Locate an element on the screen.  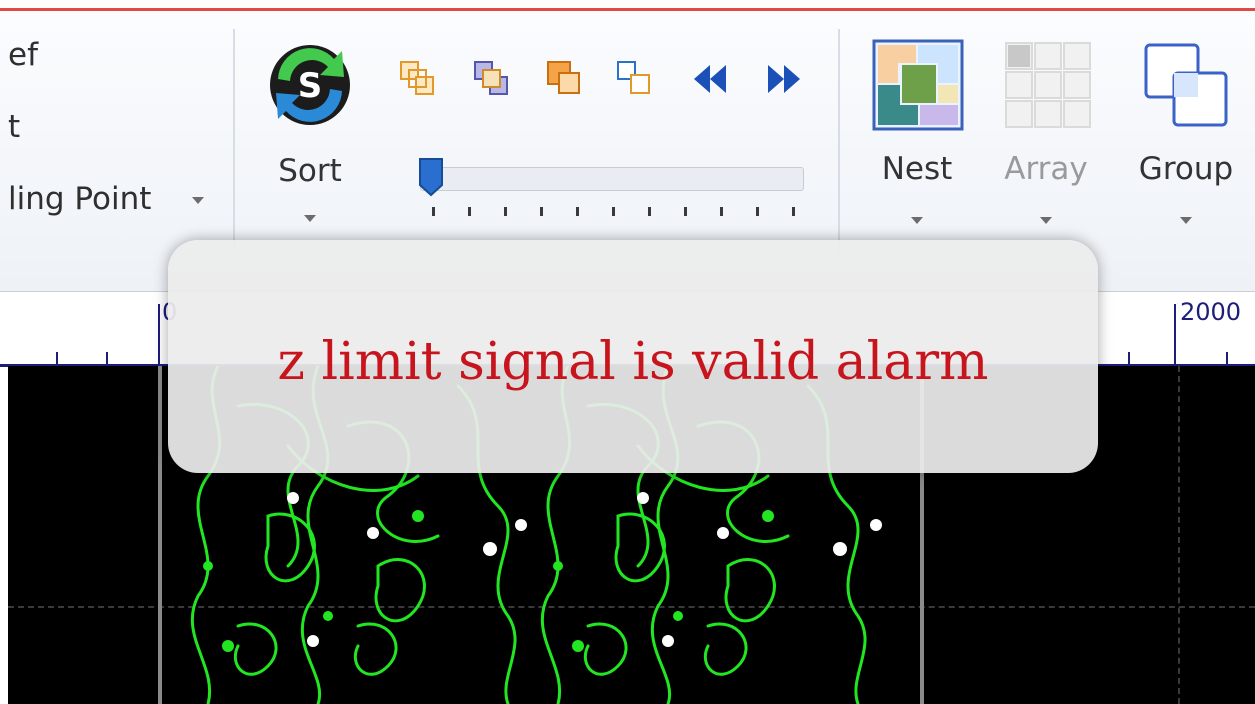
ruler-label-2000: 2000 is located at coordinates (1211, 312).